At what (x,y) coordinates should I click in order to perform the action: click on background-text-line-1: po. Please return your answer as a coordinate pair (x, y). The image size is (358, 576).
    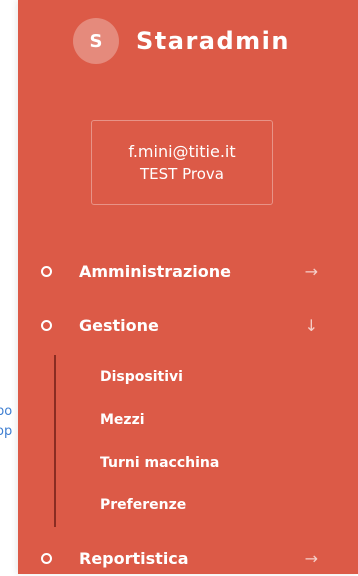
    Looking at the image, I should click on (6, 411).